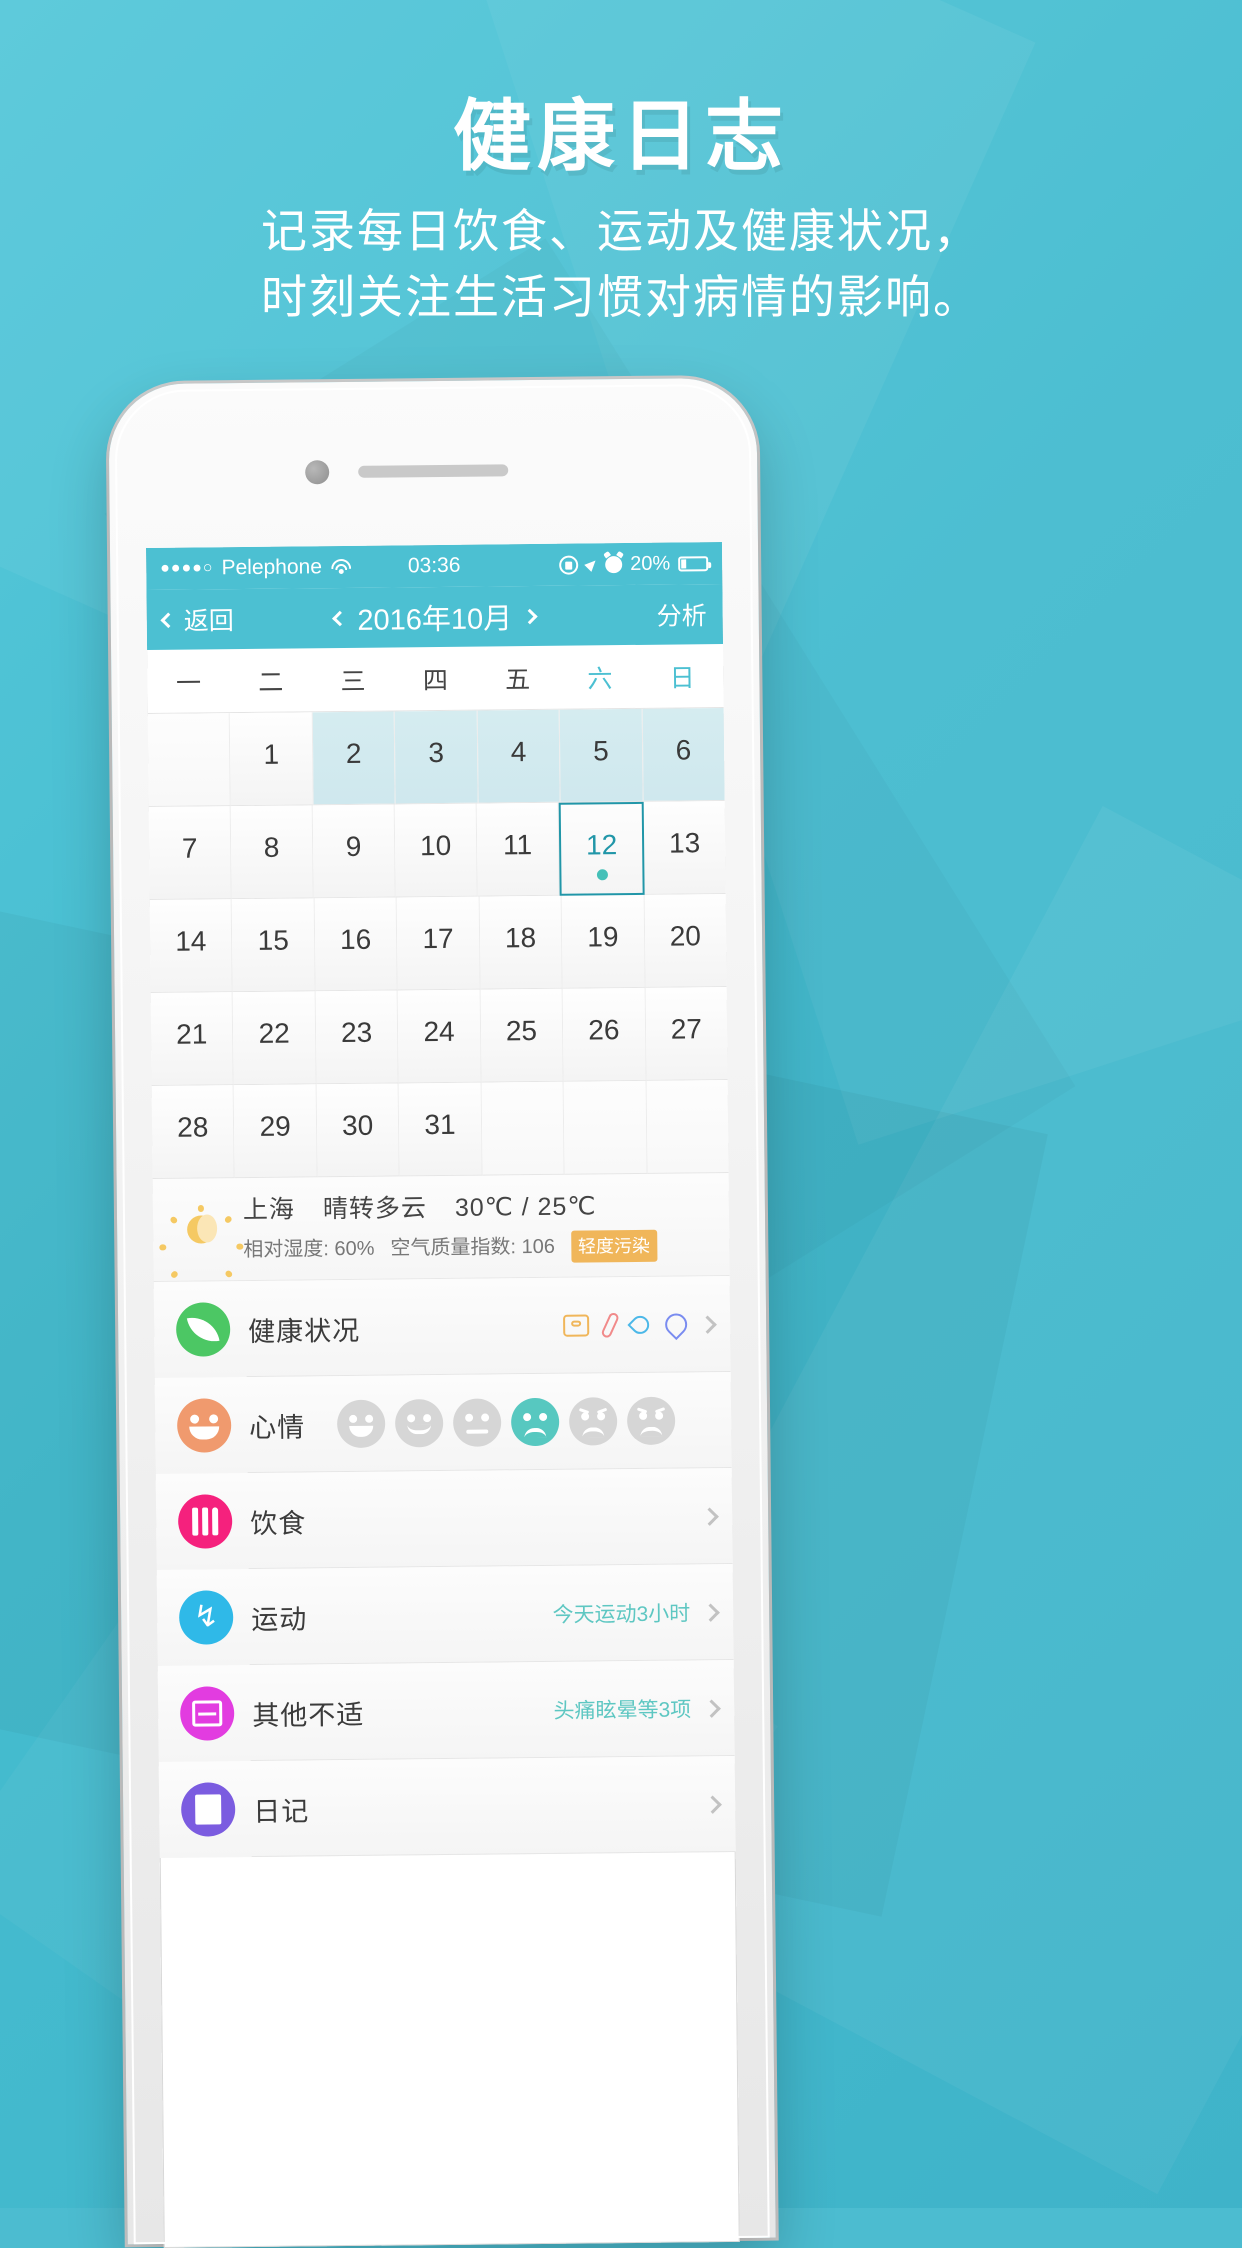 This screenshot has width=1242, height=2248. I want to click on smiley-icon, so click(204, 1426).